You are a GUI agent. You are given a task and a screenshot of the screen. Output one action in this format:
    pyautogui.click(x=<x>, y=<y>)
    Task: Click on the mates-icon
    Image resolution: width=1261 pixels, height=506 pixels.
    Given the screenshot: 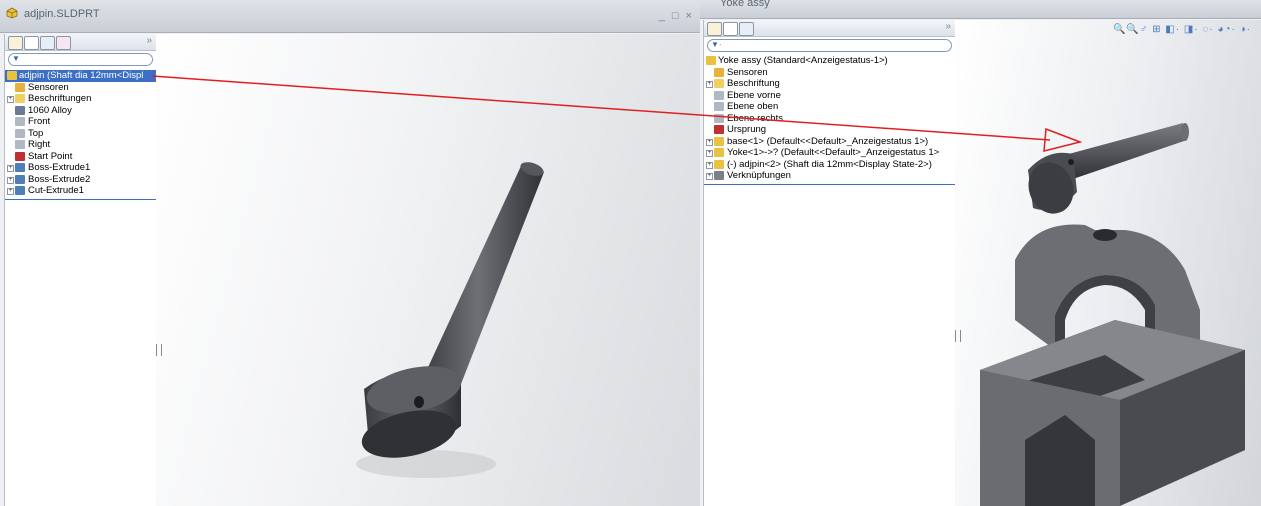 What is the action you would take?
    pyautogui.click(x=719, y=175)
    